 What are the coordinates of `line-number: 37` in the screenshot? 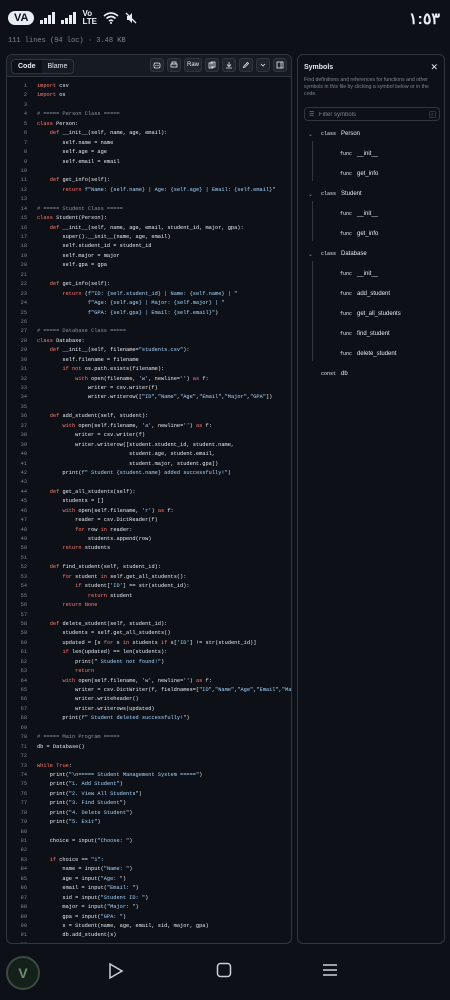 It's located at (22, 426).